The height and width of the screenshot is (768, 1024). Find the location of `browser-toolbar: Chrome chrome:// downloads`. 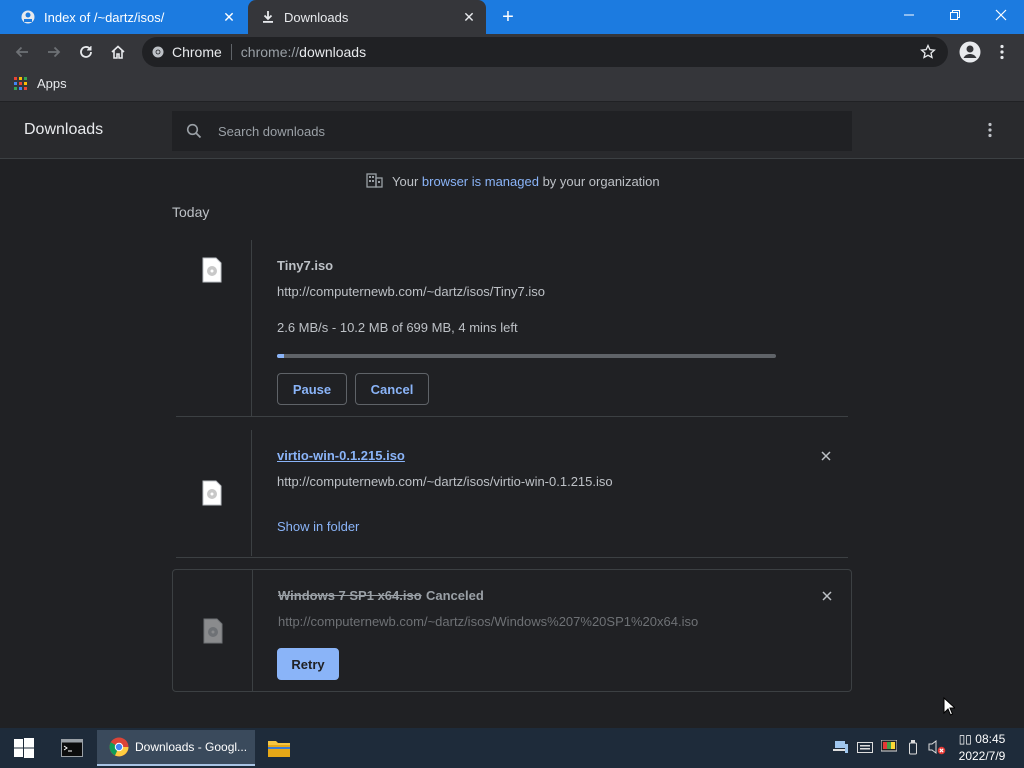

browser-toolbar: Chrome chrome:// downloads is located at coordinates (512, 52).